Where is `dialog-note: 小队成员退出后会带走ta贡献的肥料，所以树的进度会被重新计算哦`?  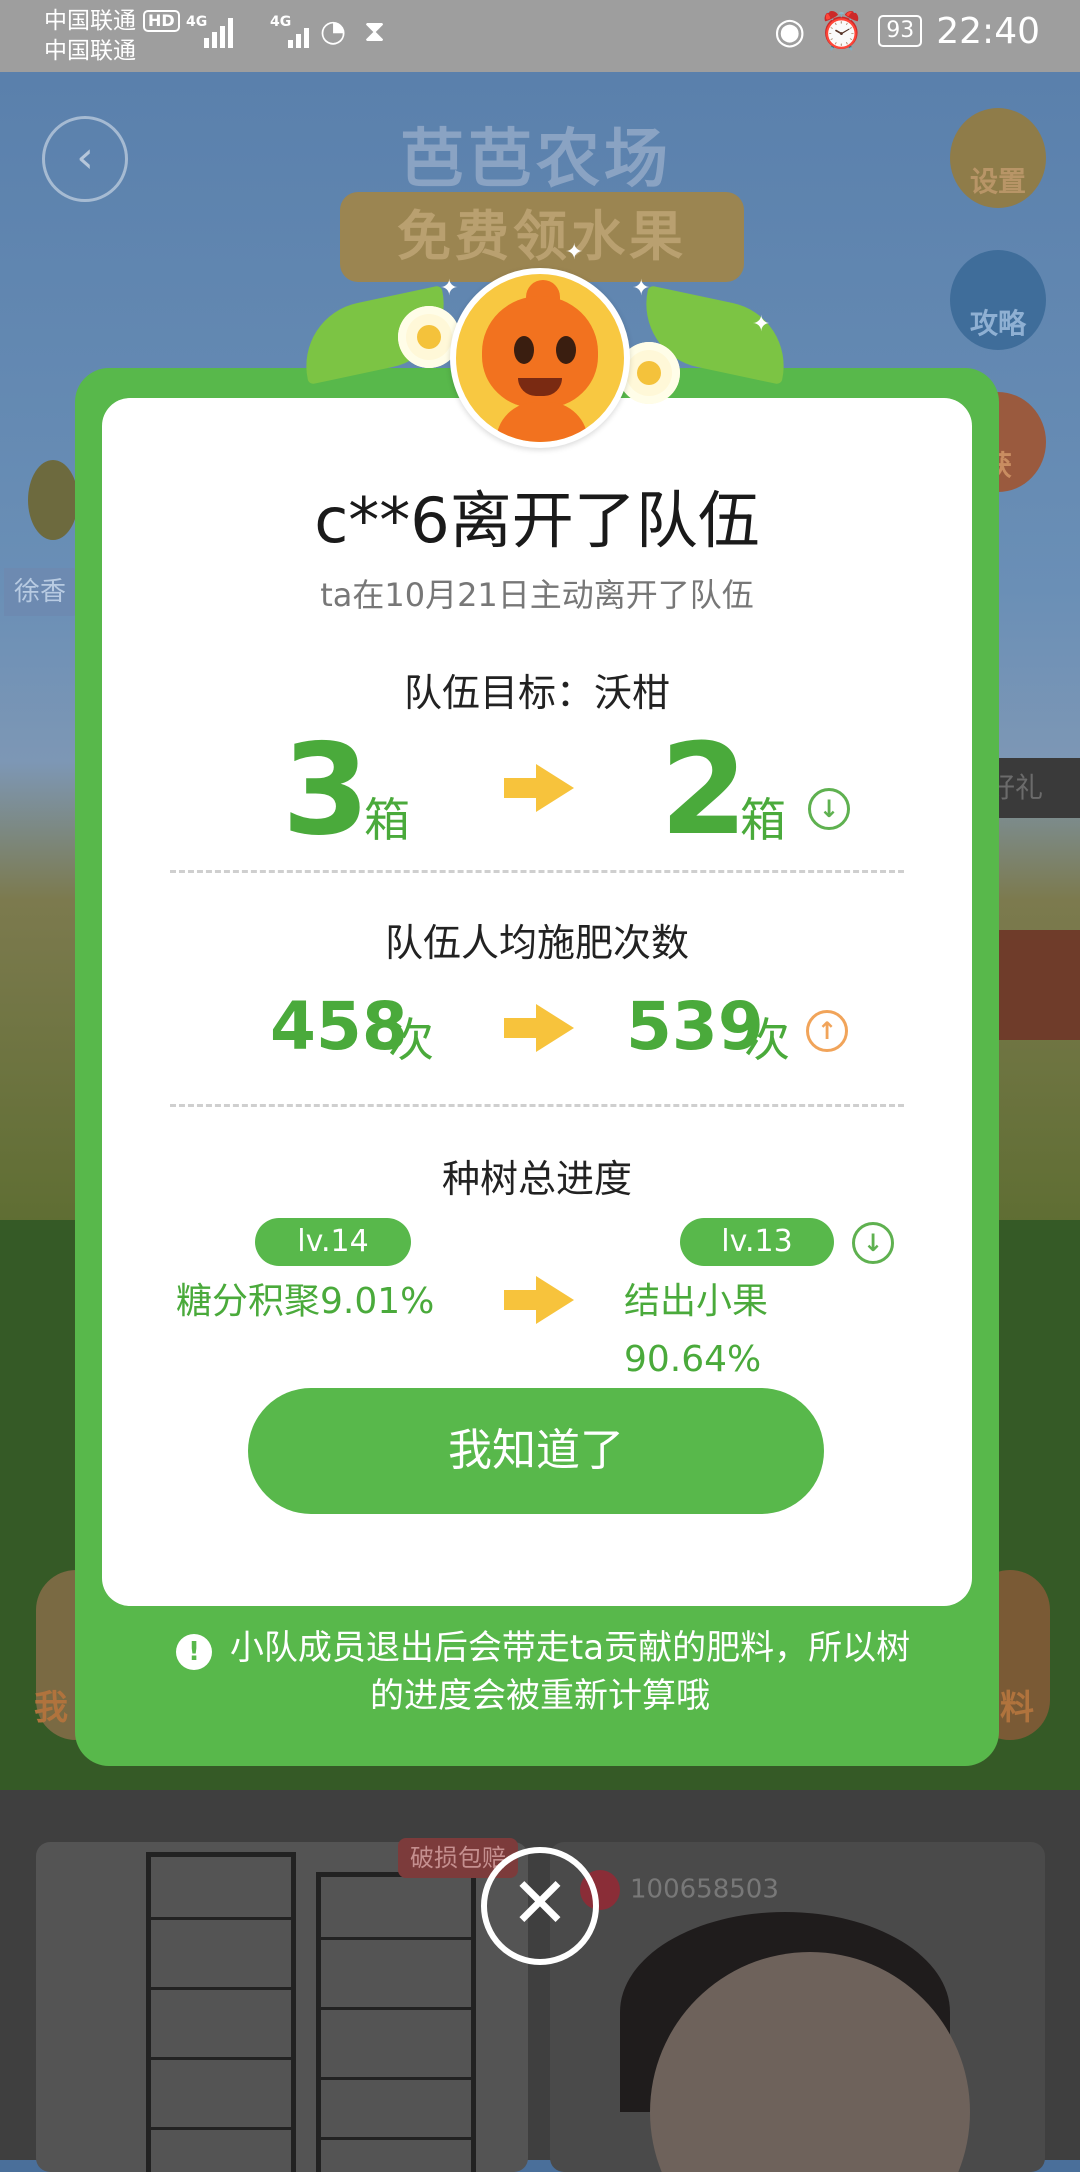
dialog-note: 小队成员退出后会带走ta贡献的肥料，所以树的进度会被重新计算哦 is located at coordinates (540, 1672).